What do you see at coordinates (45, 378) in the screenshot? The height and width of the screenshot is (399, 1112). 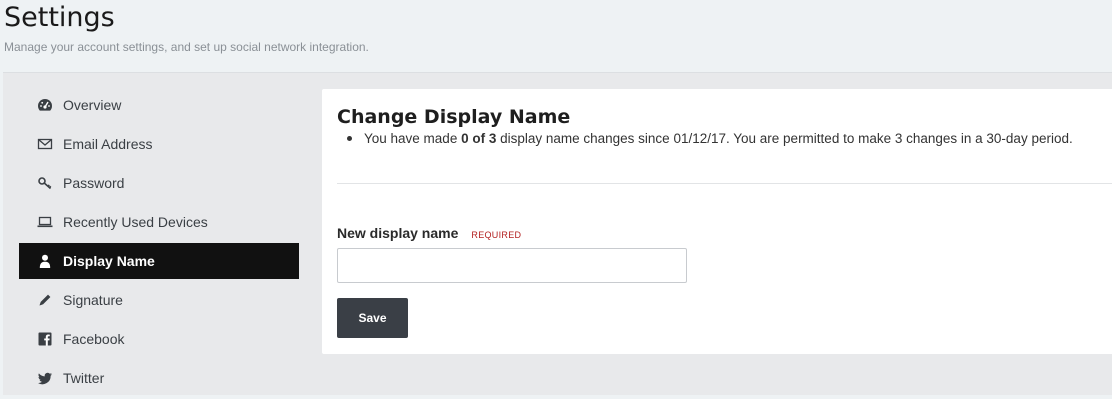 I see `twitter-icon` at bounding box center [45, 378].